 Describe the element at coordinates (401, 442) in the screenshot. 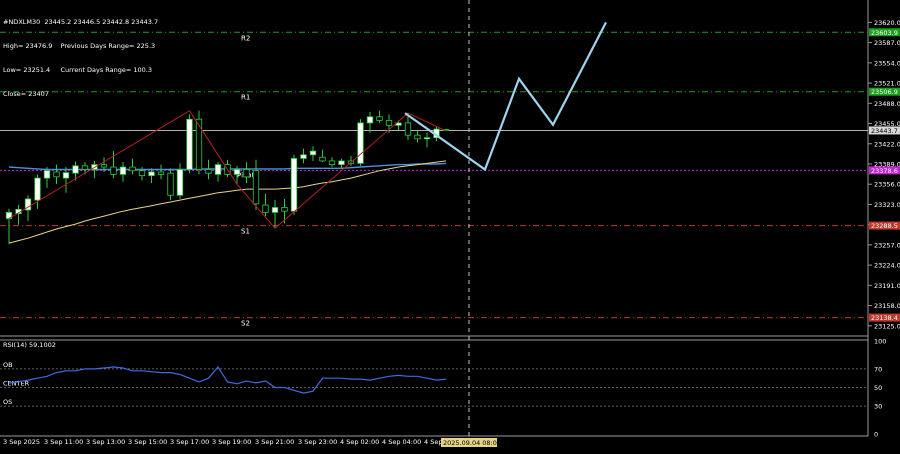

I see `time-tick-label: 4 Sep 04:00` at that location.